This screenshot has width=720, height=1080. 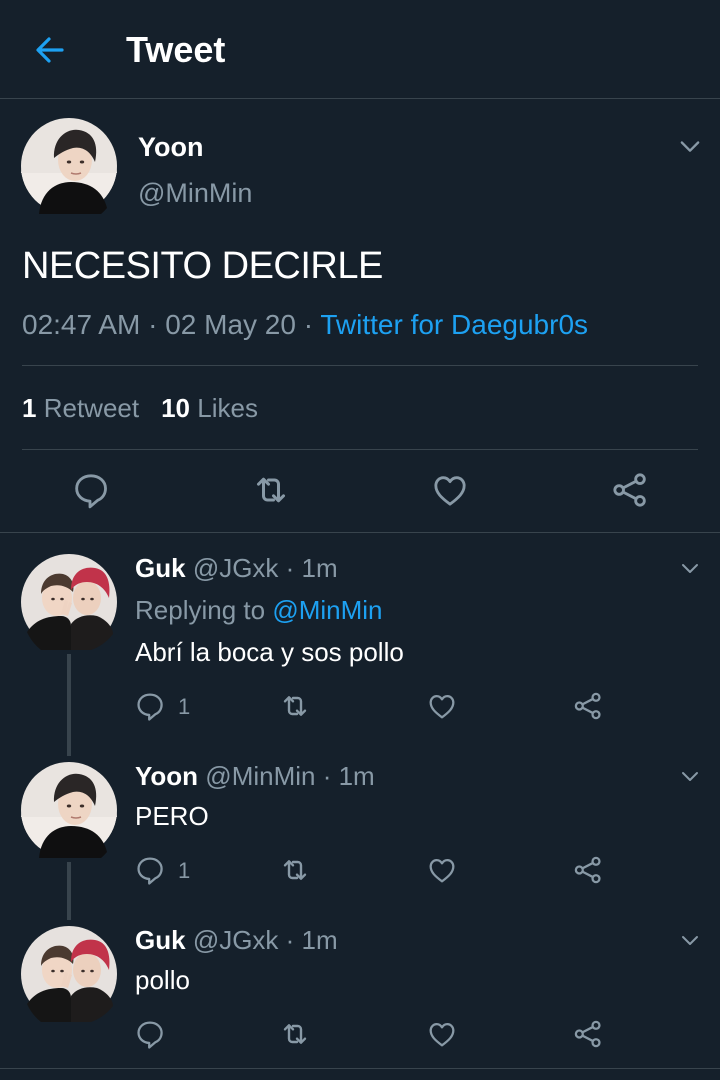 What do you see at coordinates (81, 324) in the screenshot?
I see `tweet-time: 02:47 AM` at bounding box center [81, 324].